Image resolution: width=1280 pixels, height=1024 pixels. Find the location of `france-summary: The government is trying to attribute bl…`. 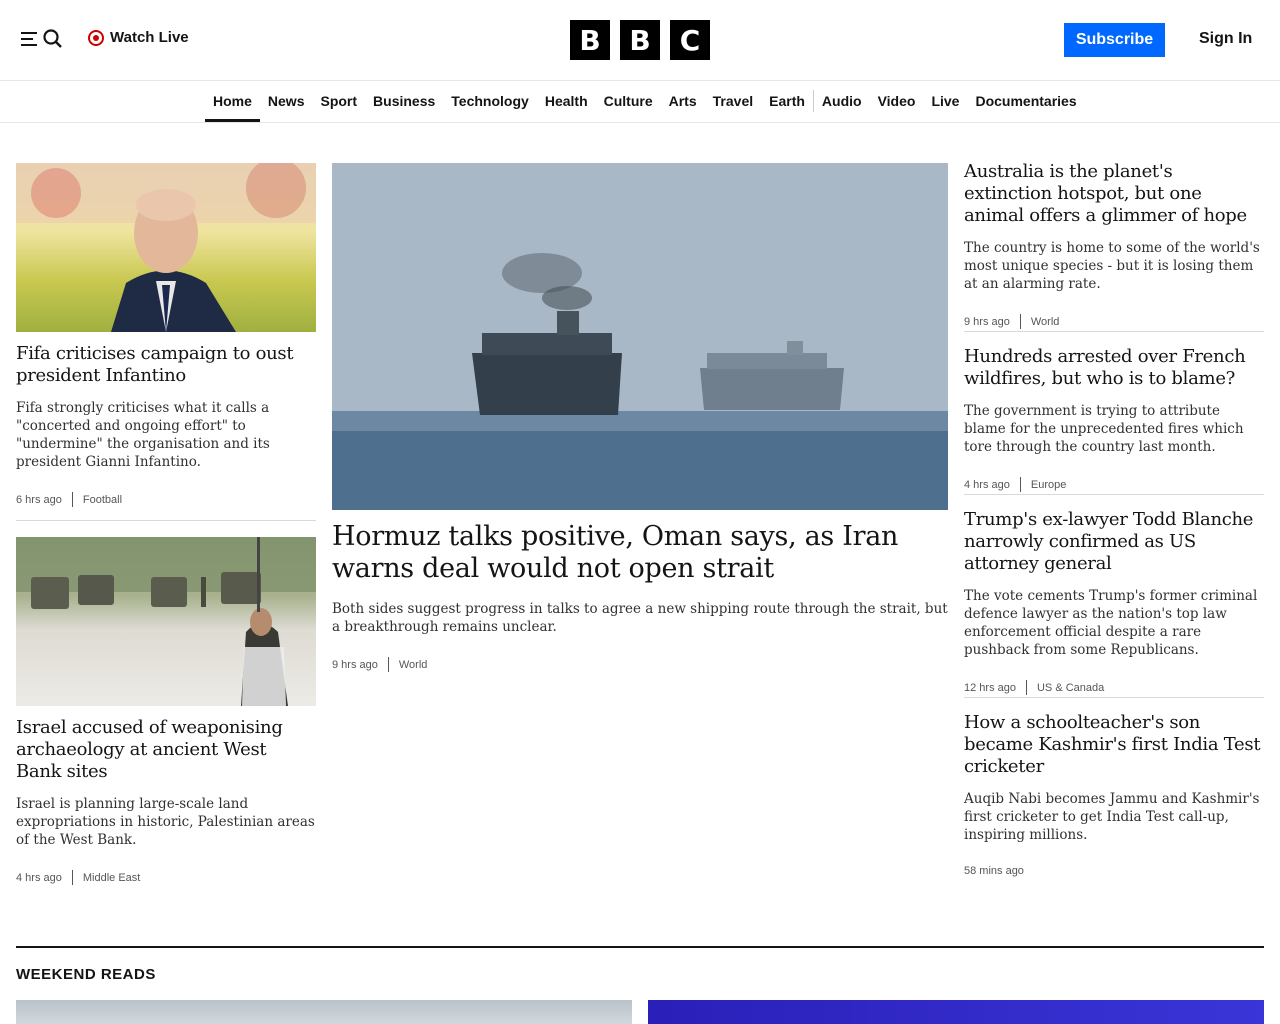

france-summary: The government is trying to attribute bl… is located at coordinates (1104, 429).